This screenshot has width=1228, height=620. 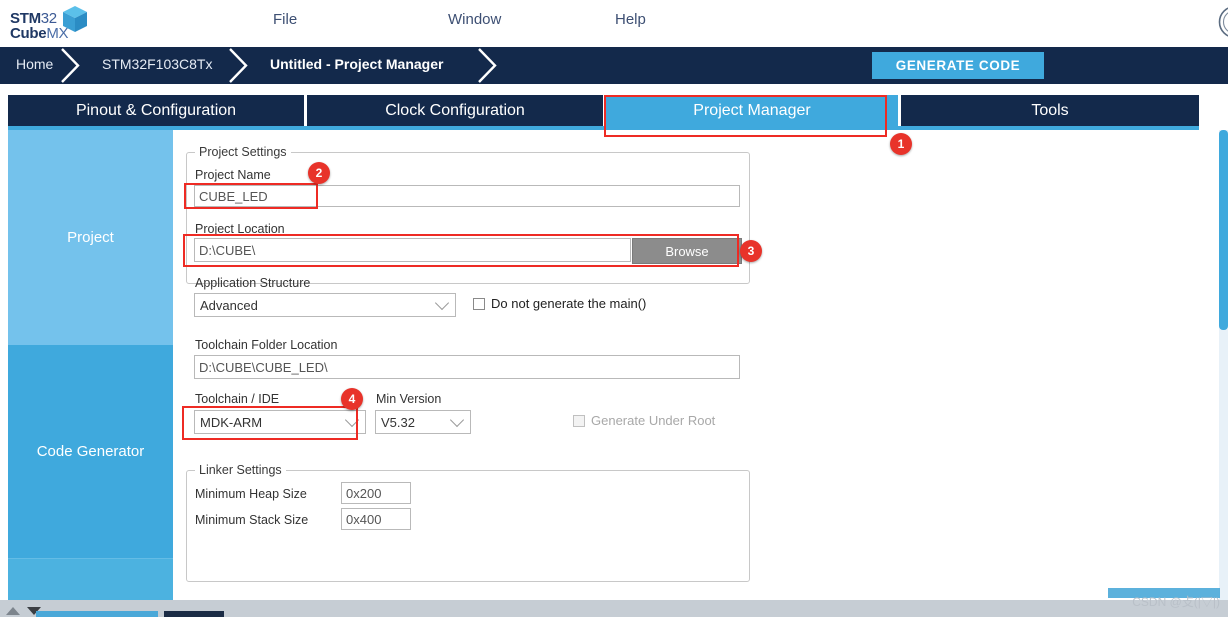 I want to click on toolchain-ide-select: MDK-ARM, so click(x=280, y=422).